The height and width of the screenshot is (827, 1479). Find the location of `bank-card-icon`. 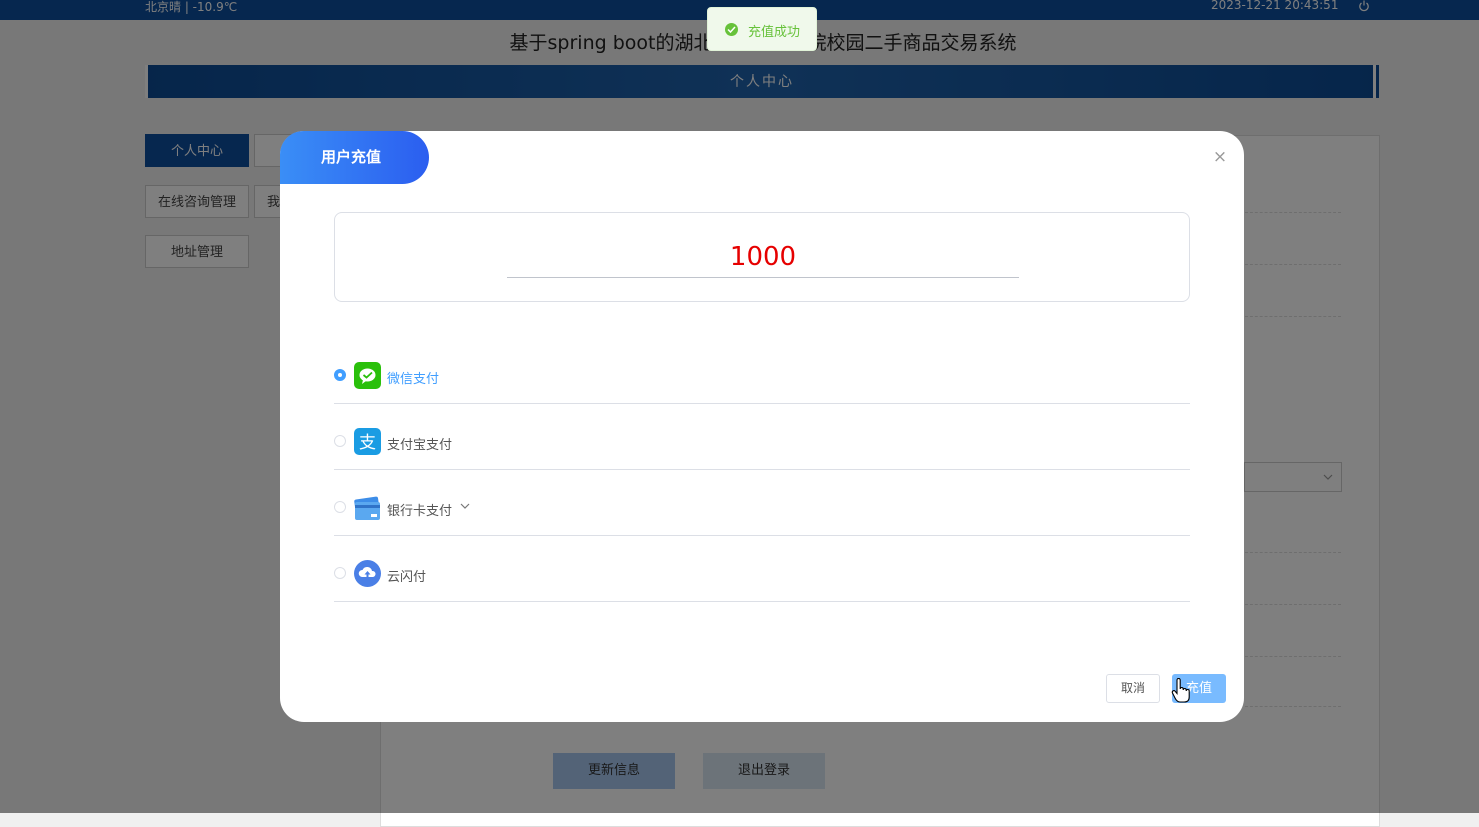

bank-card-icon is located at coordinates (367, 507).